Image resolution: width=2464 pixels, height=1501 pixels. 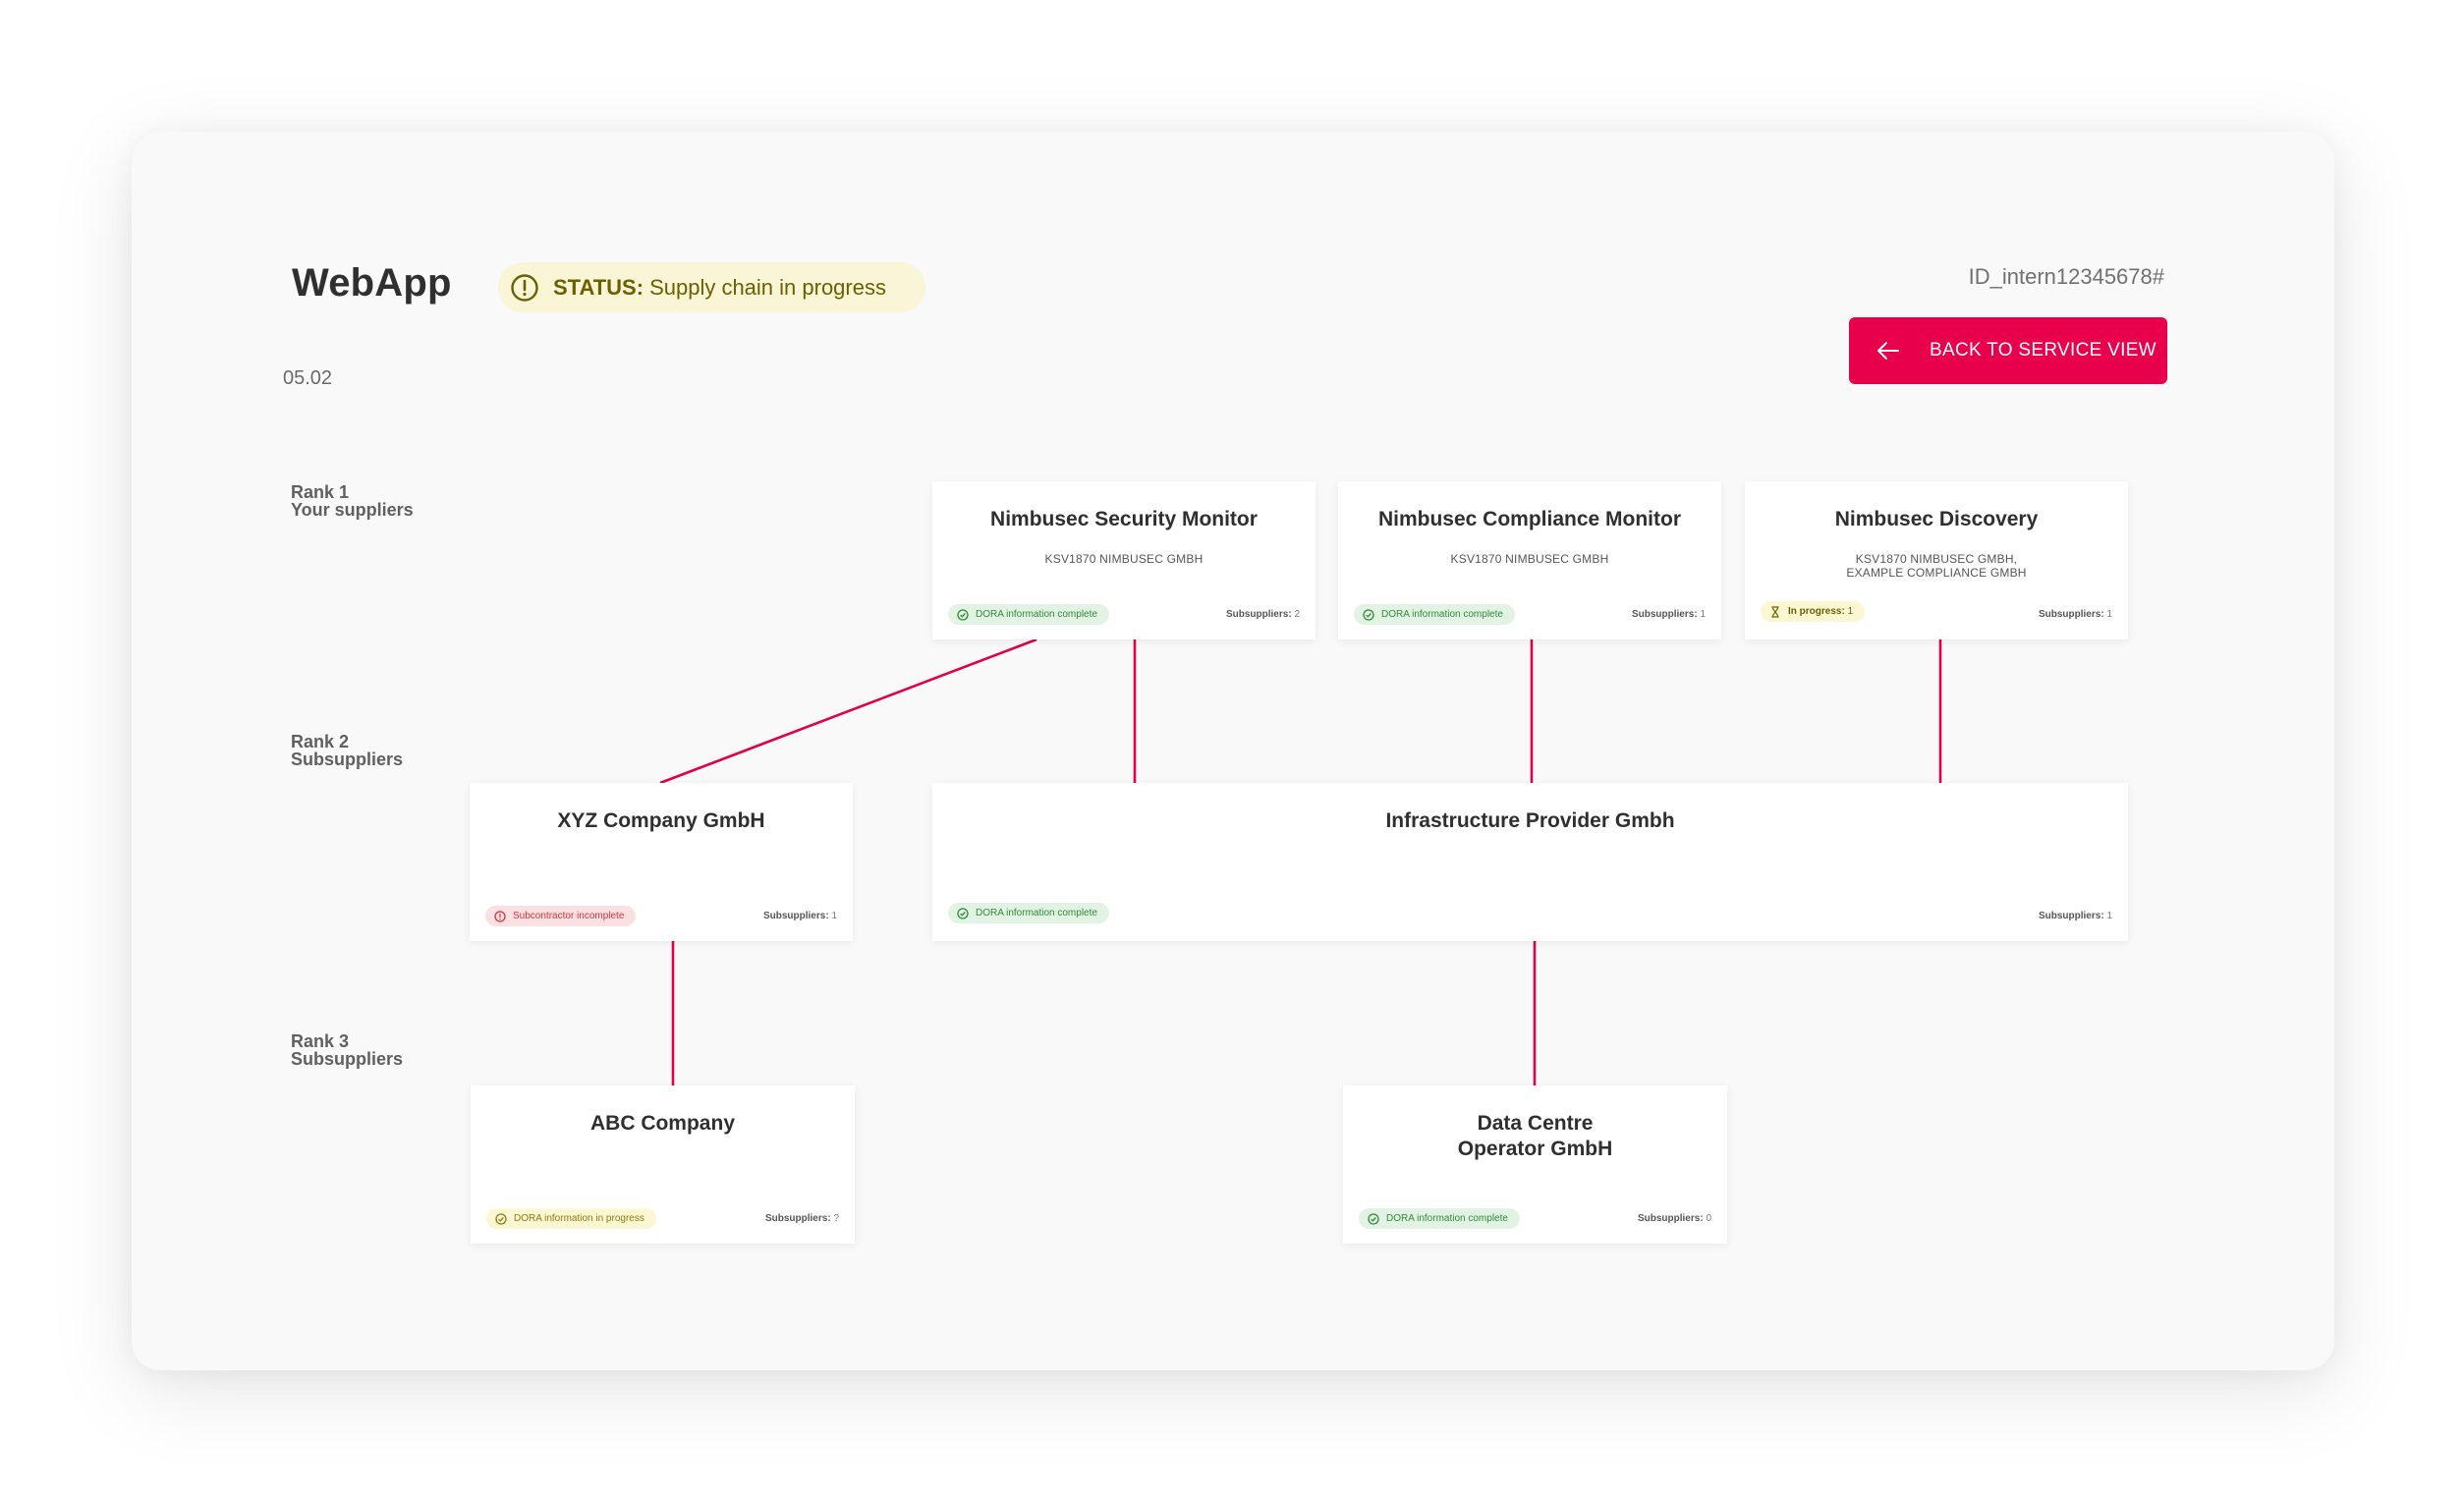 What do you see at coordinates (320, 1041) in the screenshot?
I see `rank-title: Rank 3` at bounding box center [320, 1041].